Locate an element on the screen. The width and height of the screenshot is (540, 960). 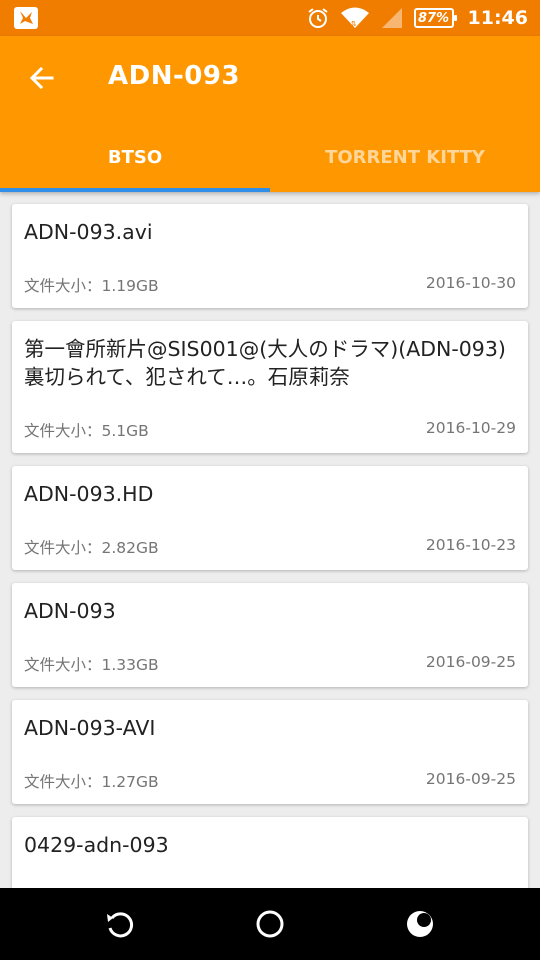
status-time: 11:46 is located at coordinates (497, 18).